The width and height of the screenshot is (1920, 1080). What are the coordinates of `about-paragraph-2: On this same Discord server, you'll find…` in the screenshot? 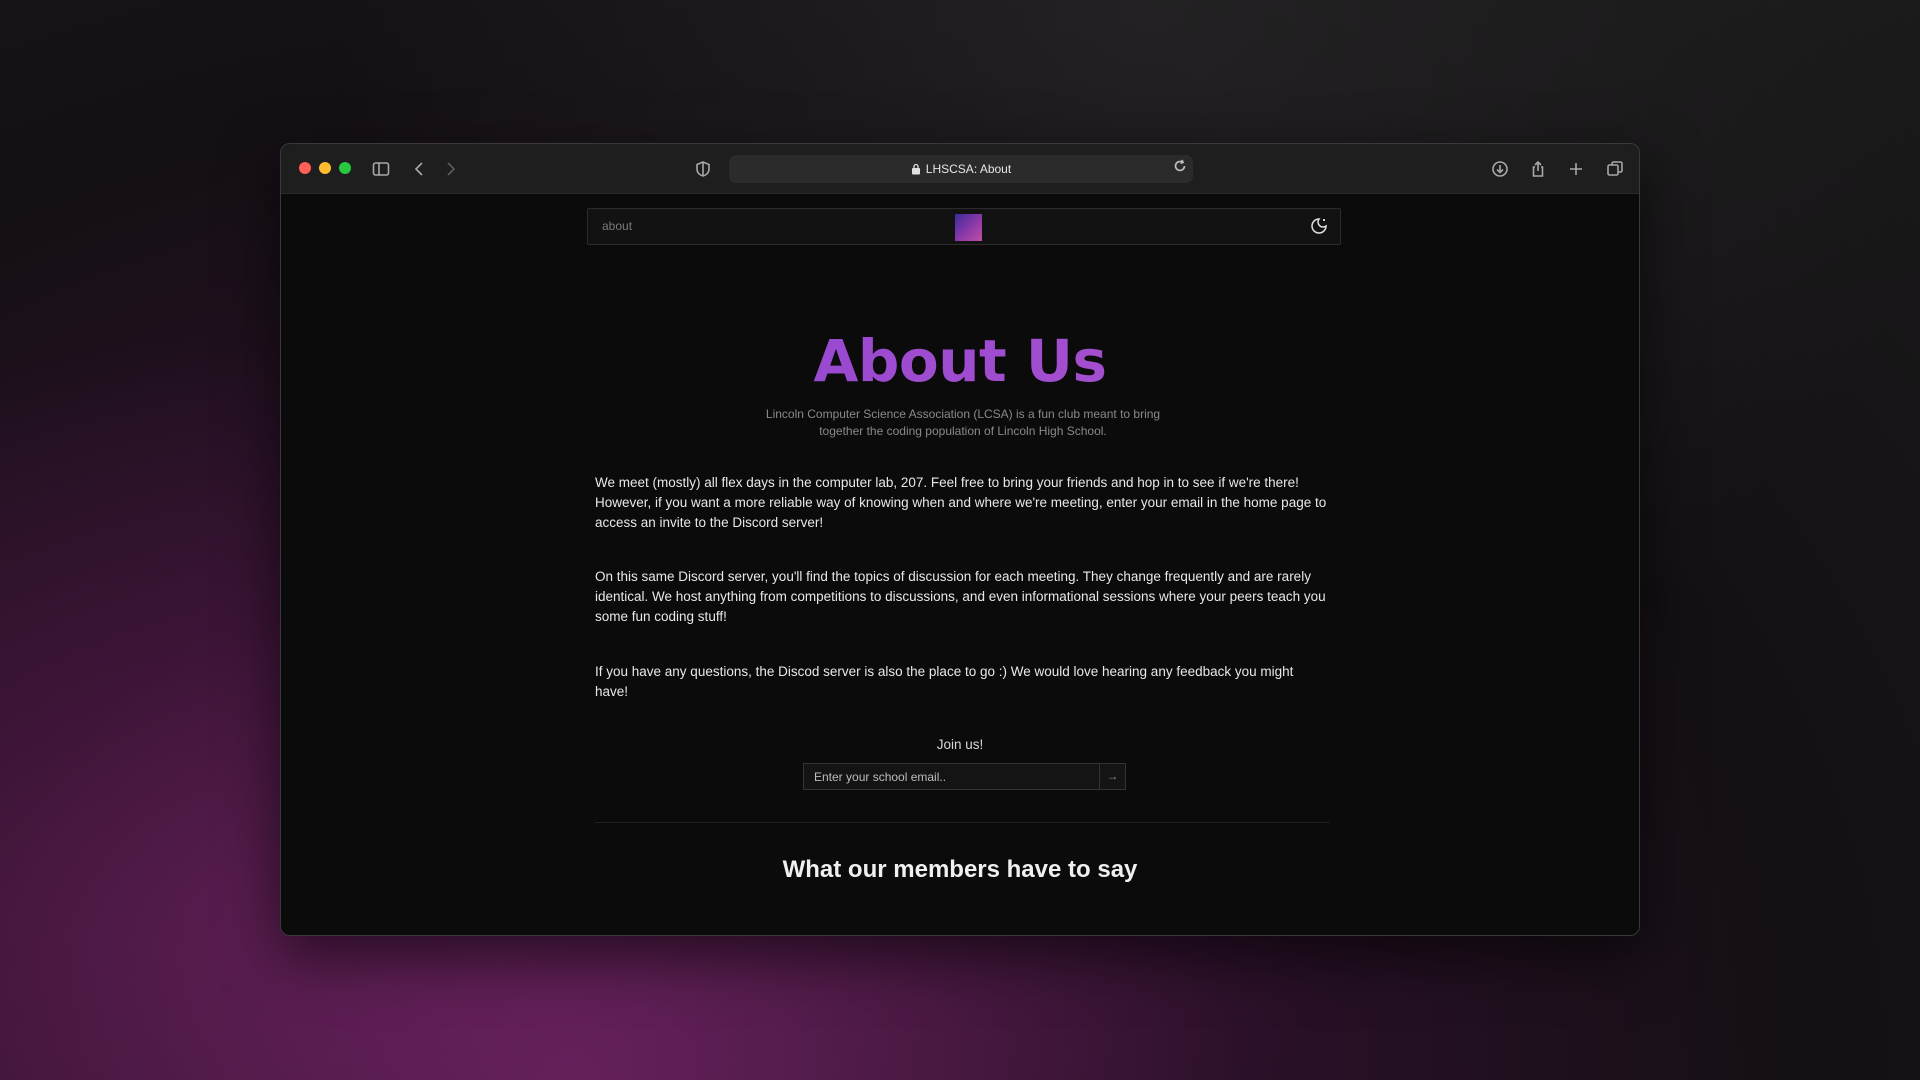 It's located at (960, 596).